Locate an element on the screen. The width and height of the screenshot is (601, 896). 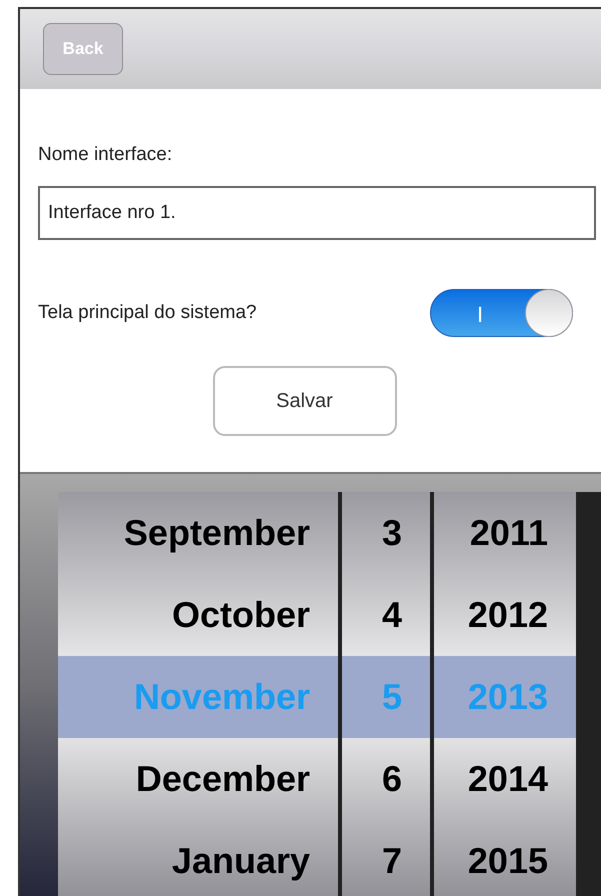
main-screen-label: Tela principal do sistema? is located at coordinates (148, 312).